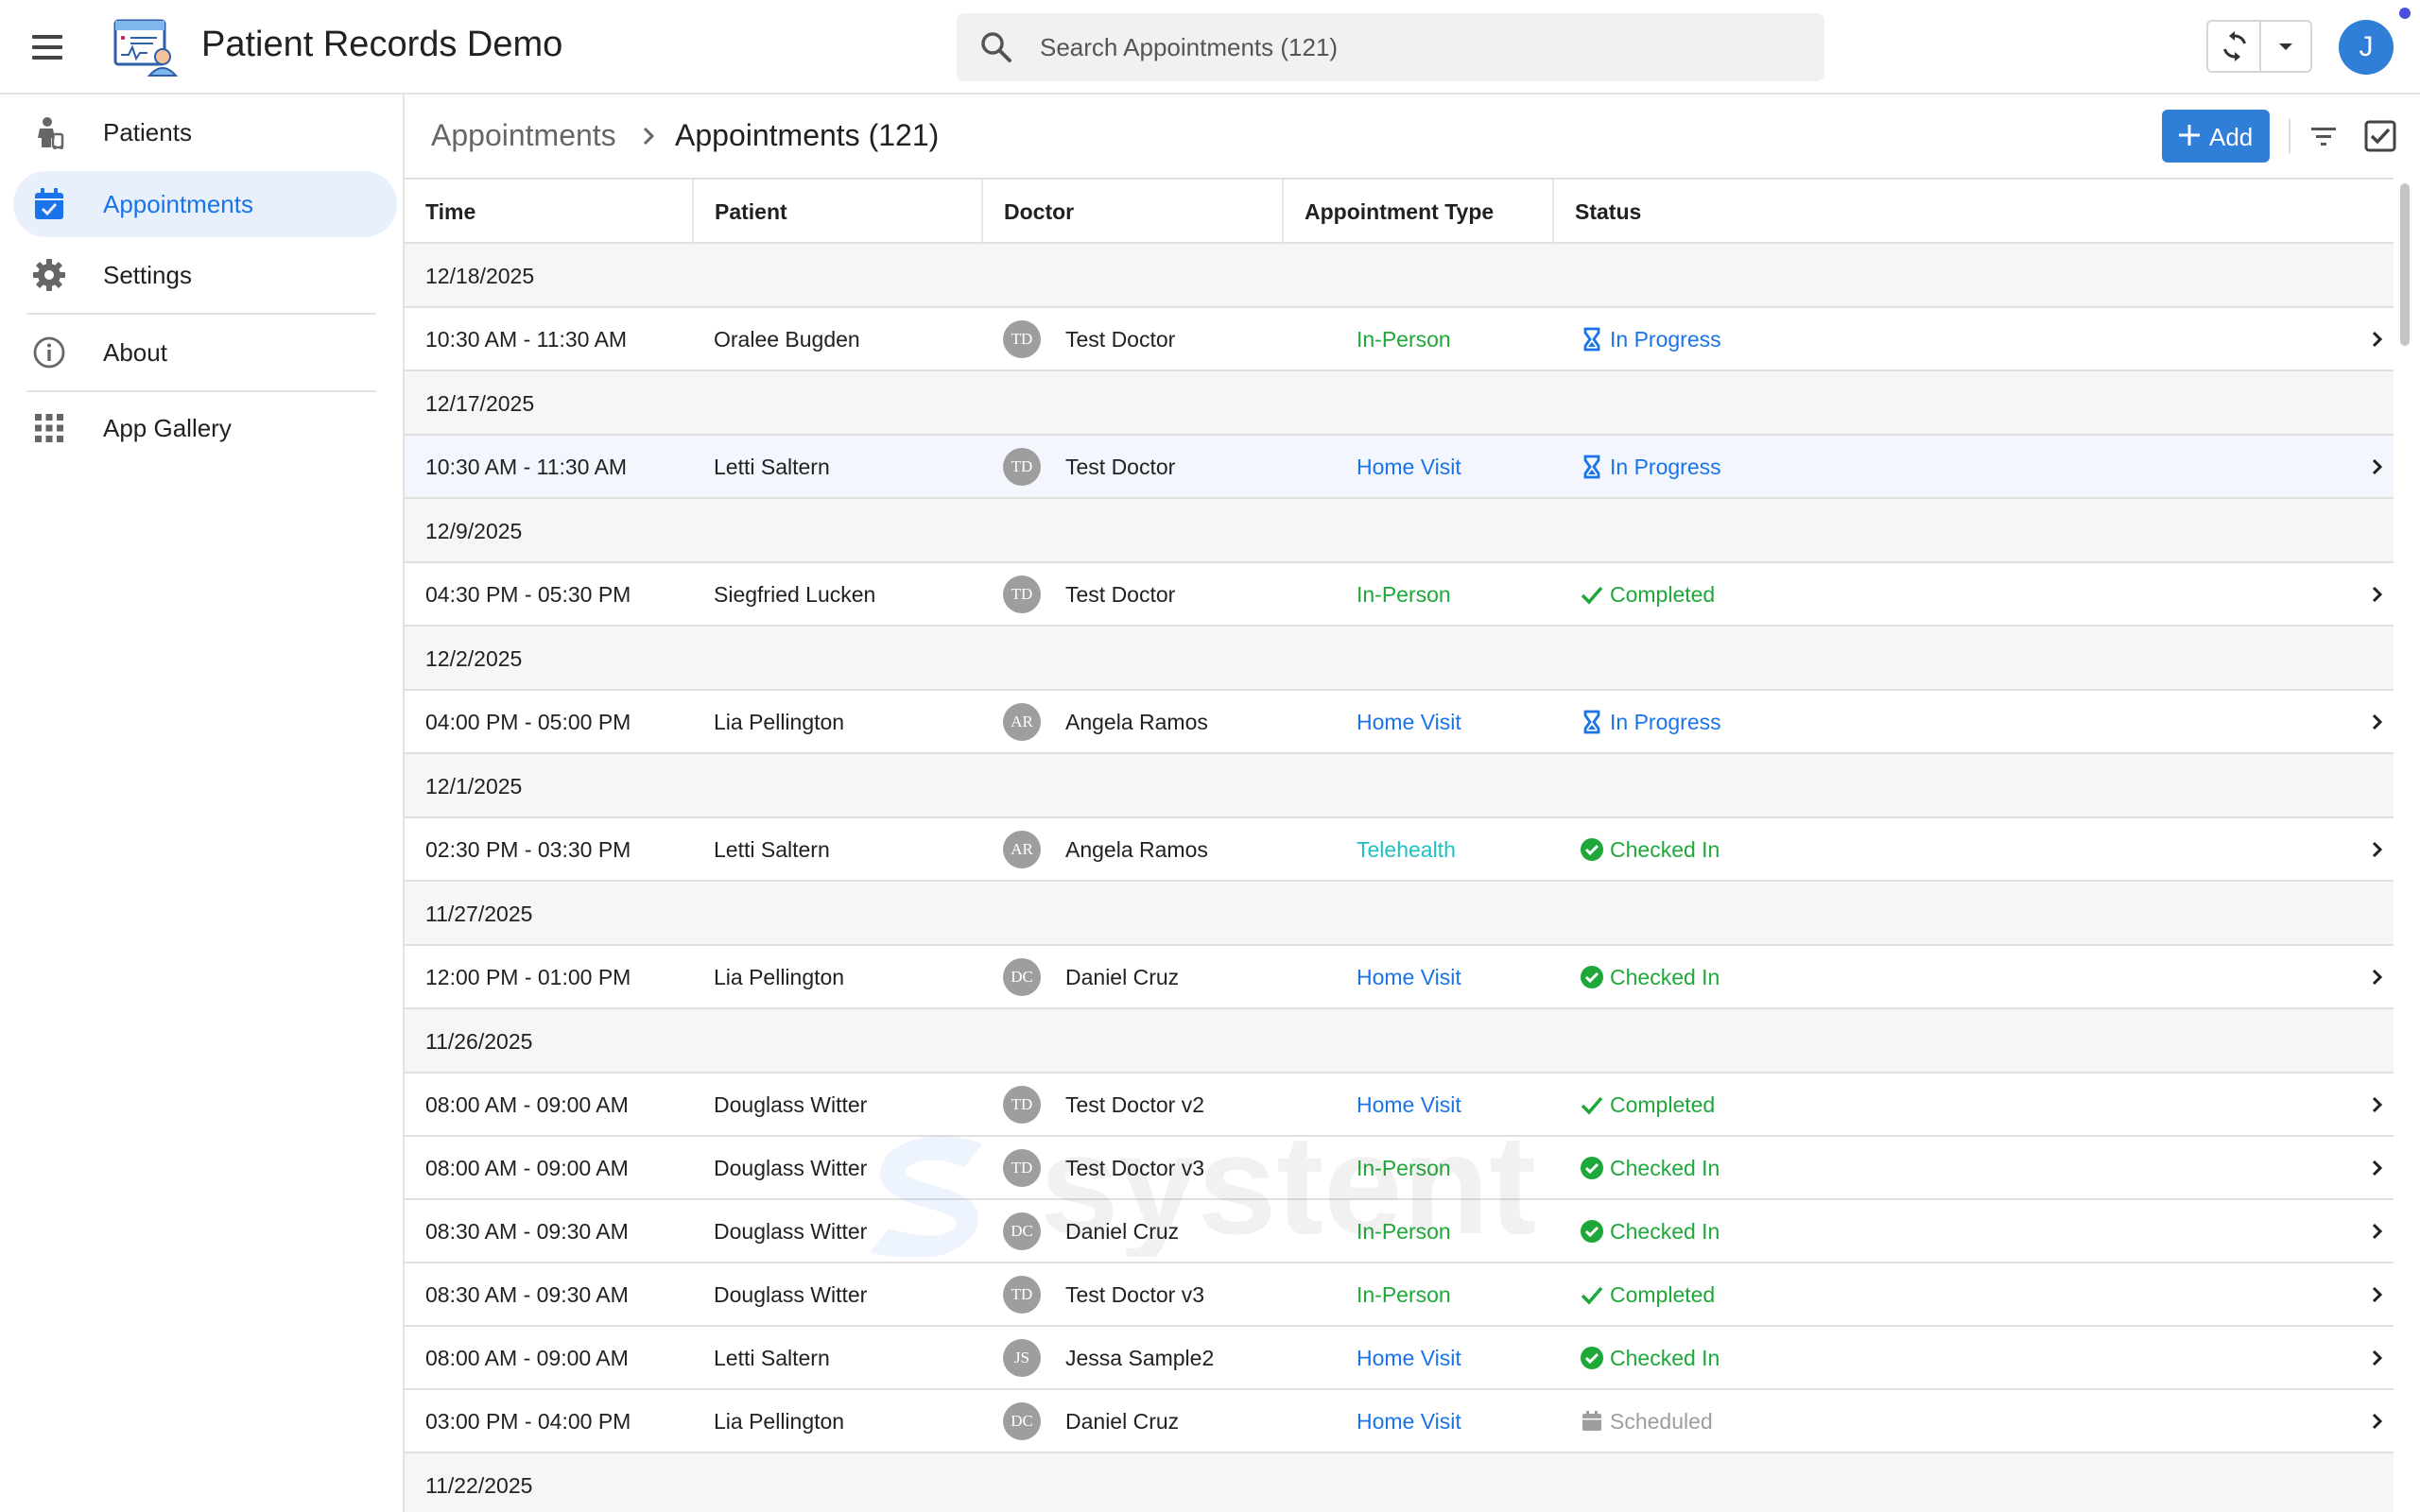 This screenshot has height=1512, width=2420. What do you see at coordinates (1022, 1358) in the screenshot?
I see `doctor-avatar: JS` at bounding box center [1022, 1358].